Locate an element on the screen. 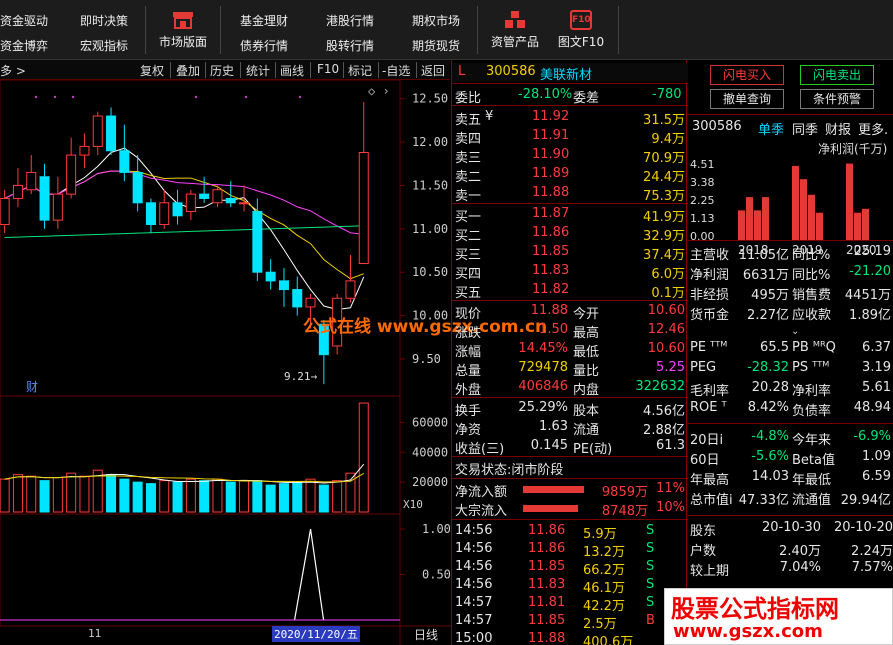  cancel-query-button: 撤单查询 is located at coordinates (747, 99).